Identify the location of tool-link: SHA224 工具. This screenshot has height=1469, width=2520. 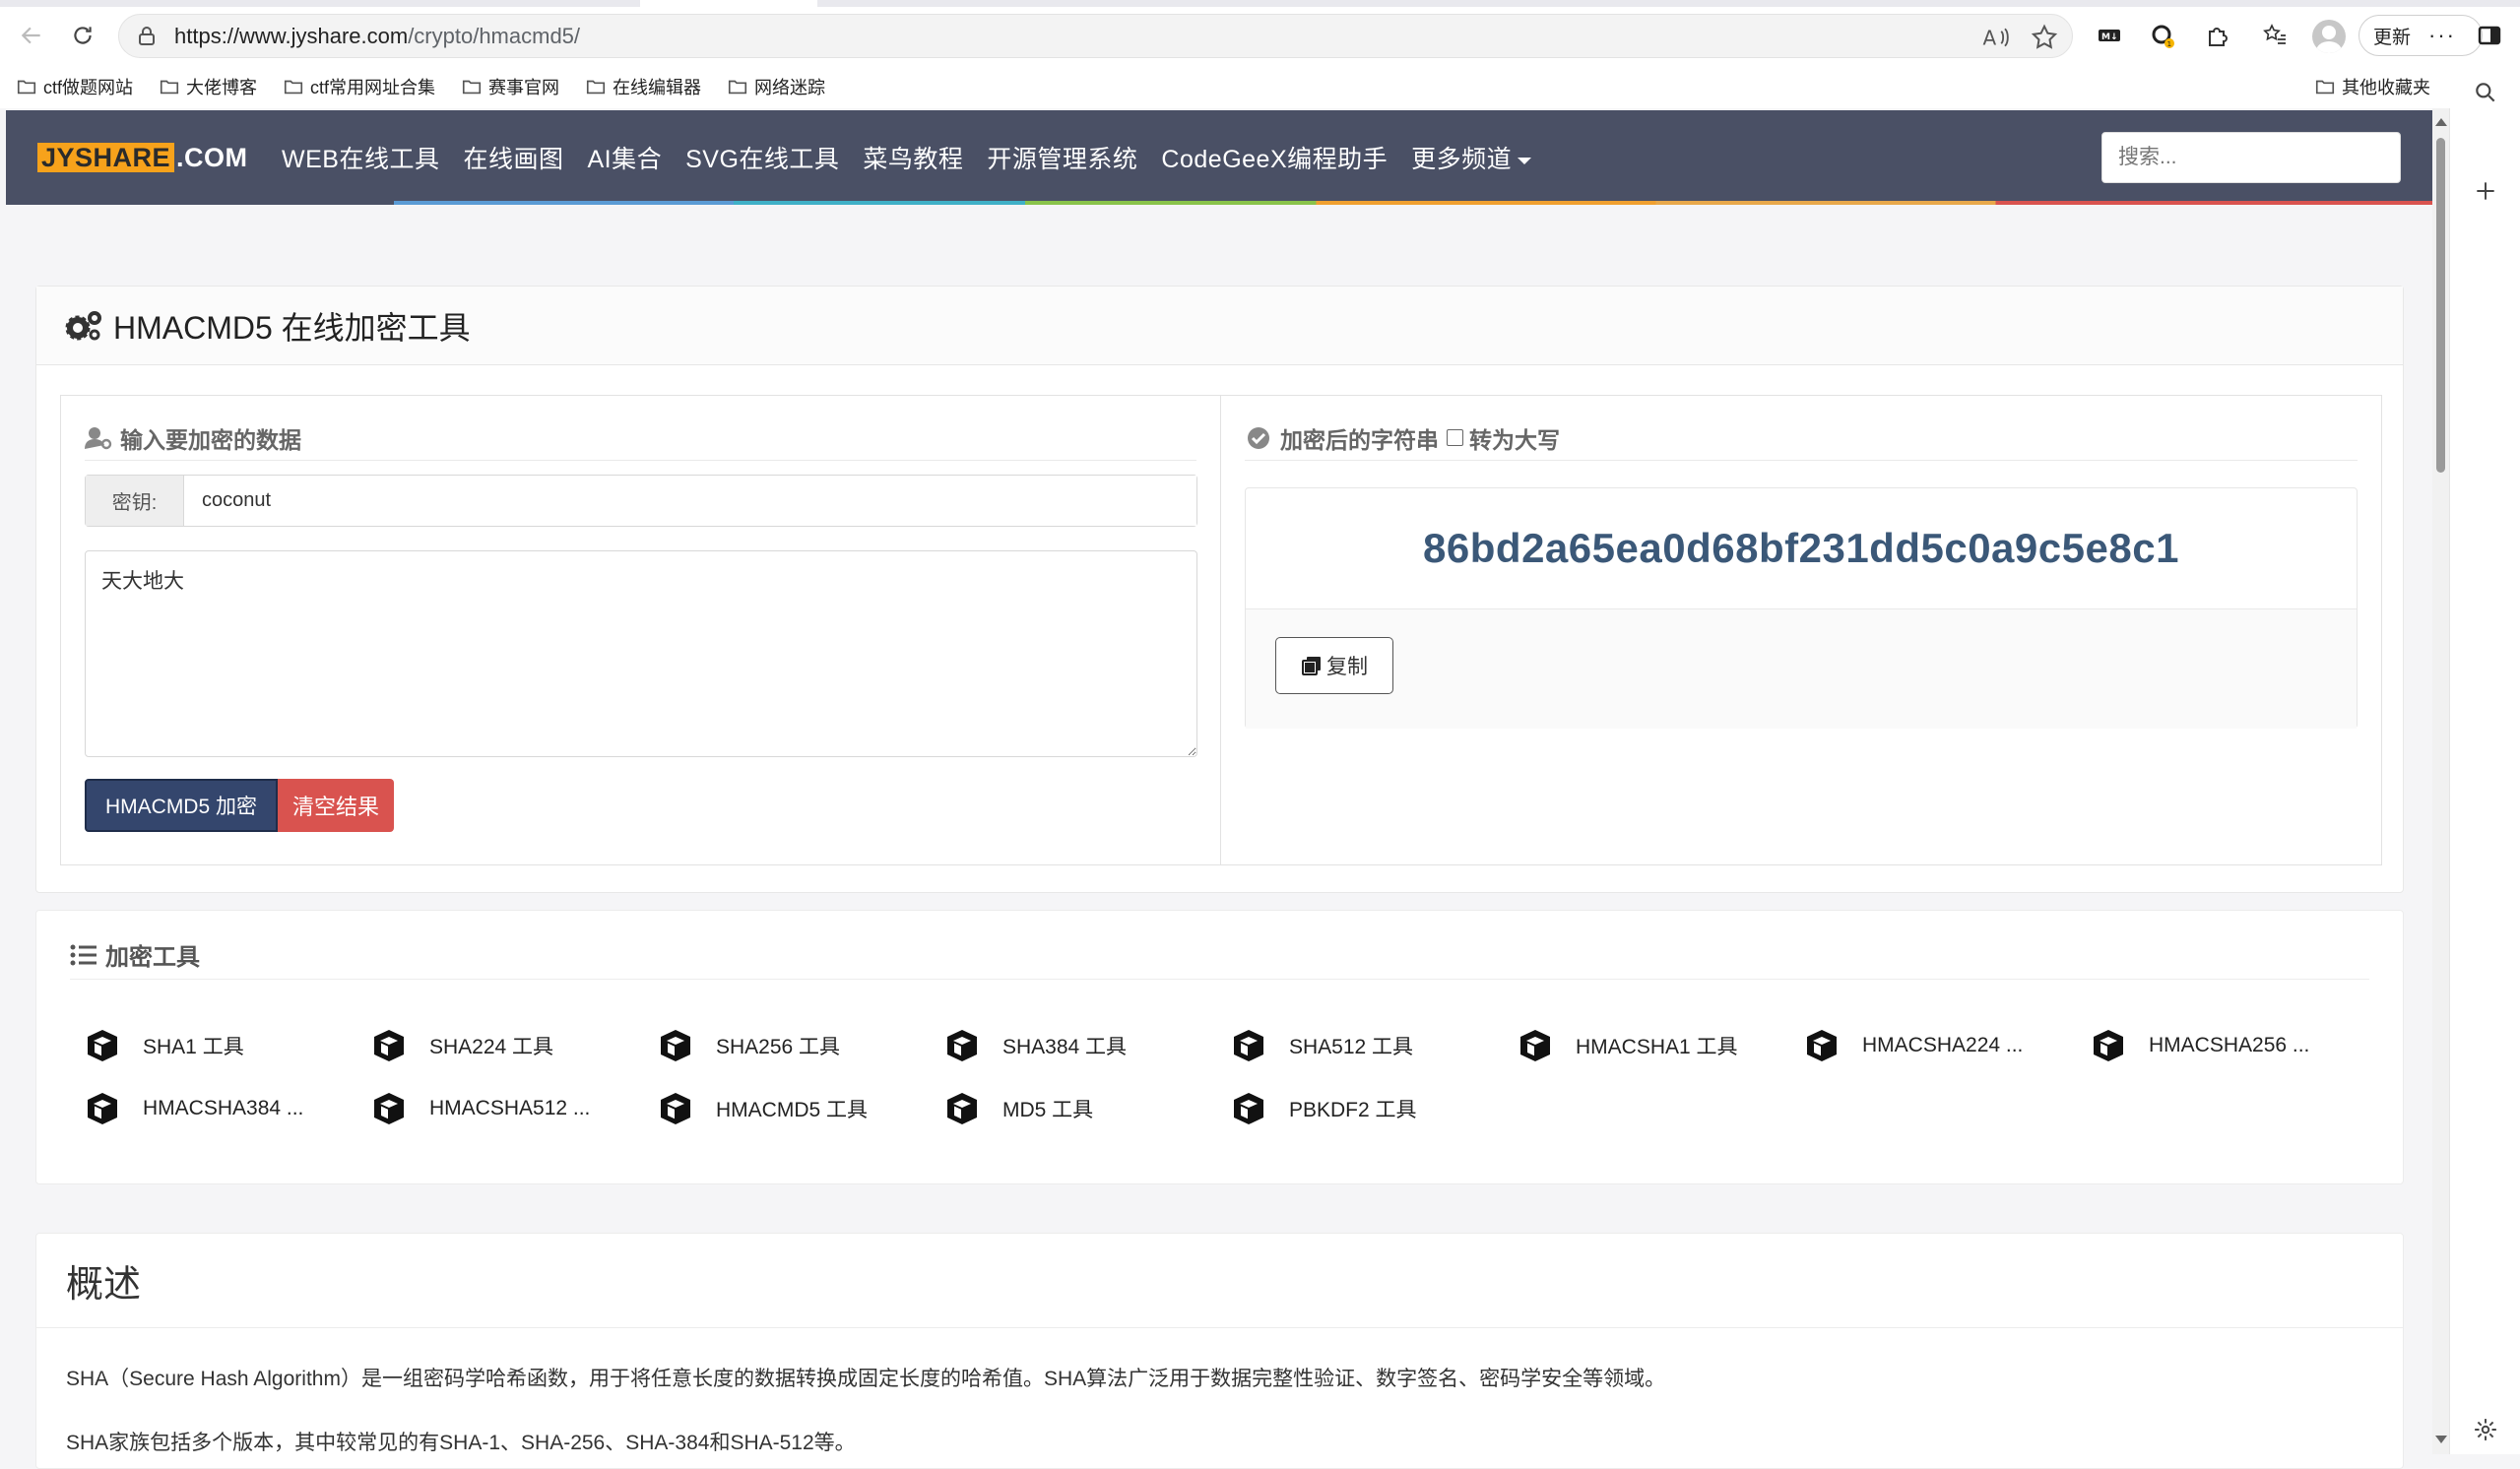
(461, 1045).